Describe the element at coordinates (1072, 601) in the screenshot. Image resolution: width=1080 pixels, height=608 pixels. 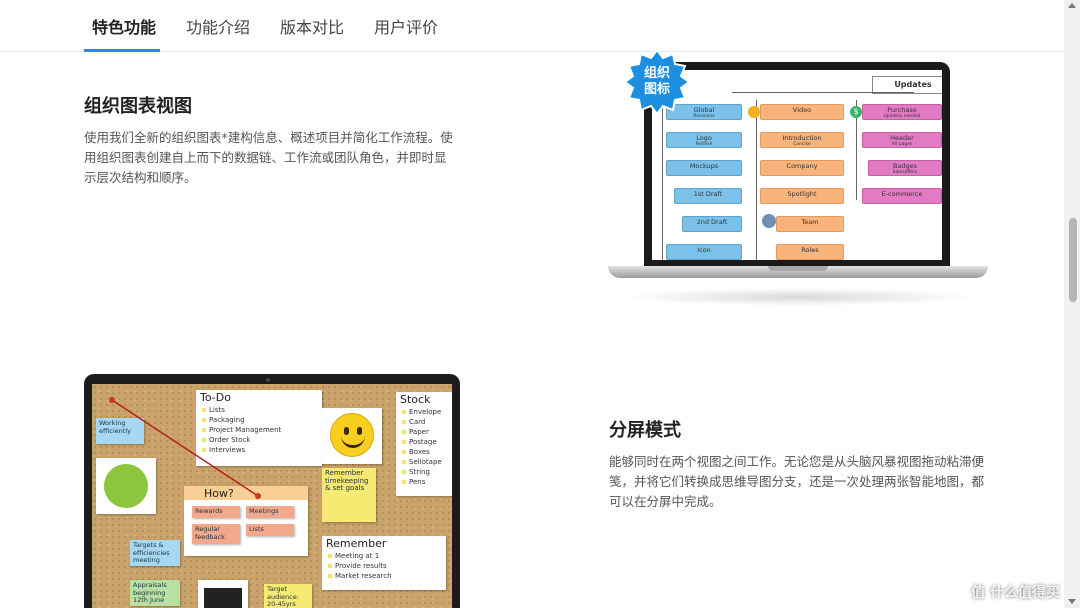
I see `scroll-down-arrow-icon` at that location.